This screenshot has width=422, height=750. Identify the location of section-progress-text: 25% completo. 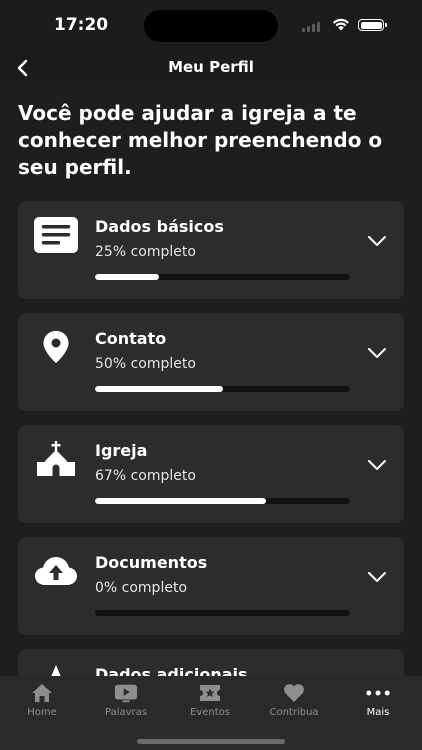
(145, 252).